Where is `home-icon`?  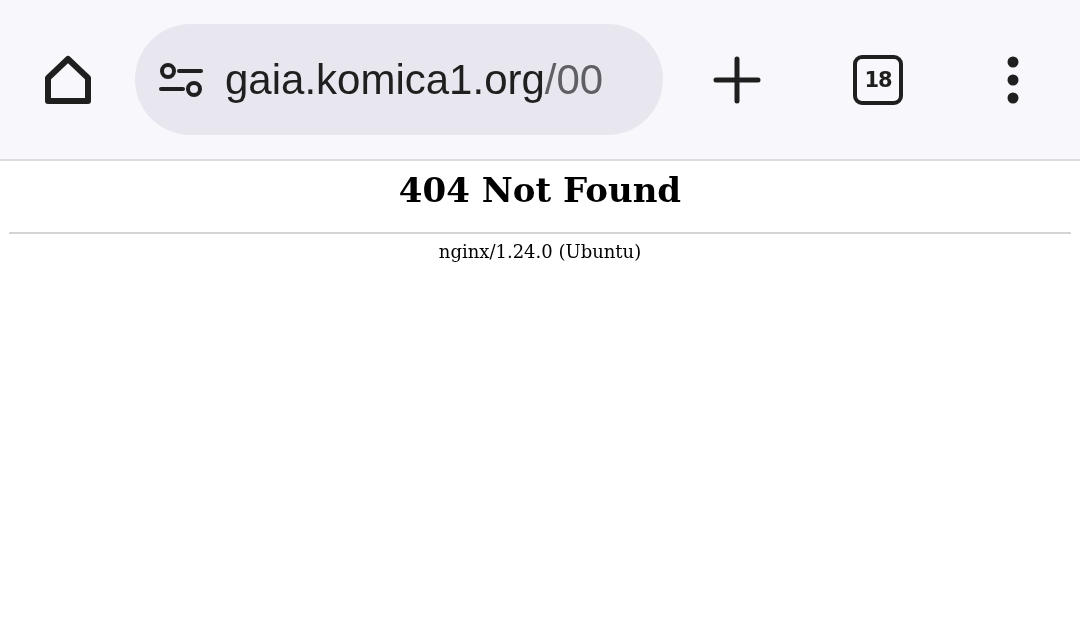 home-icon is located at coordinates (68, 79).